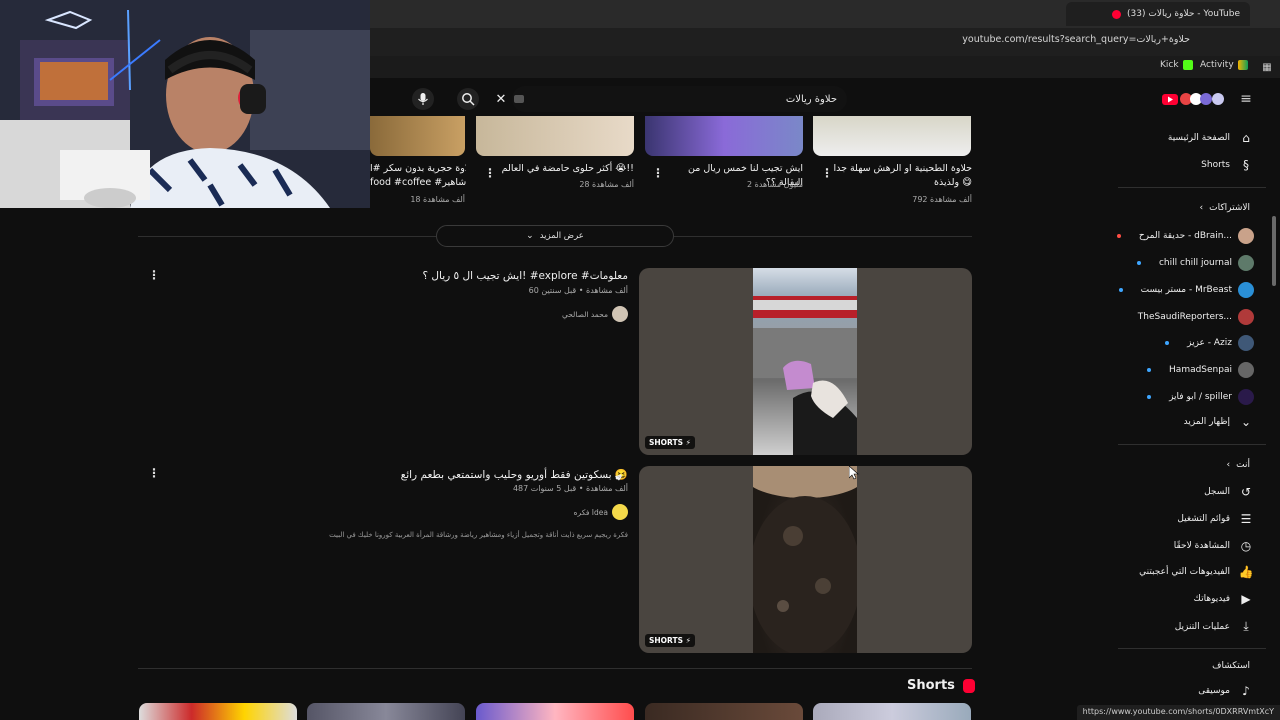  I want to click on tab-title: (33) حلاوة ريالات - YouTube, so click(1183, 14).